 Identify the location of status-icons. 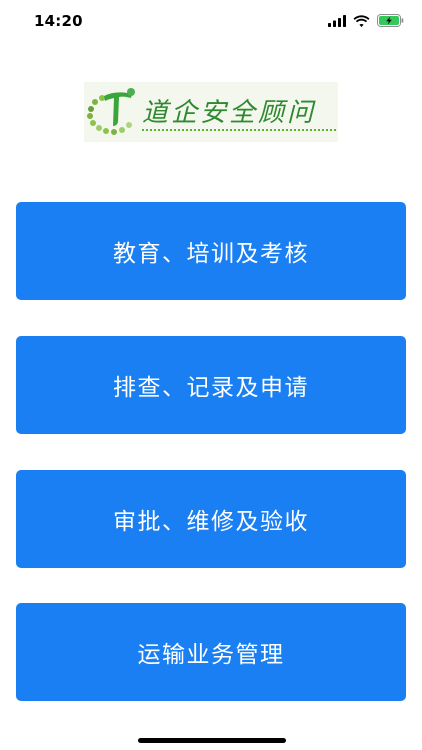
(366, 20).